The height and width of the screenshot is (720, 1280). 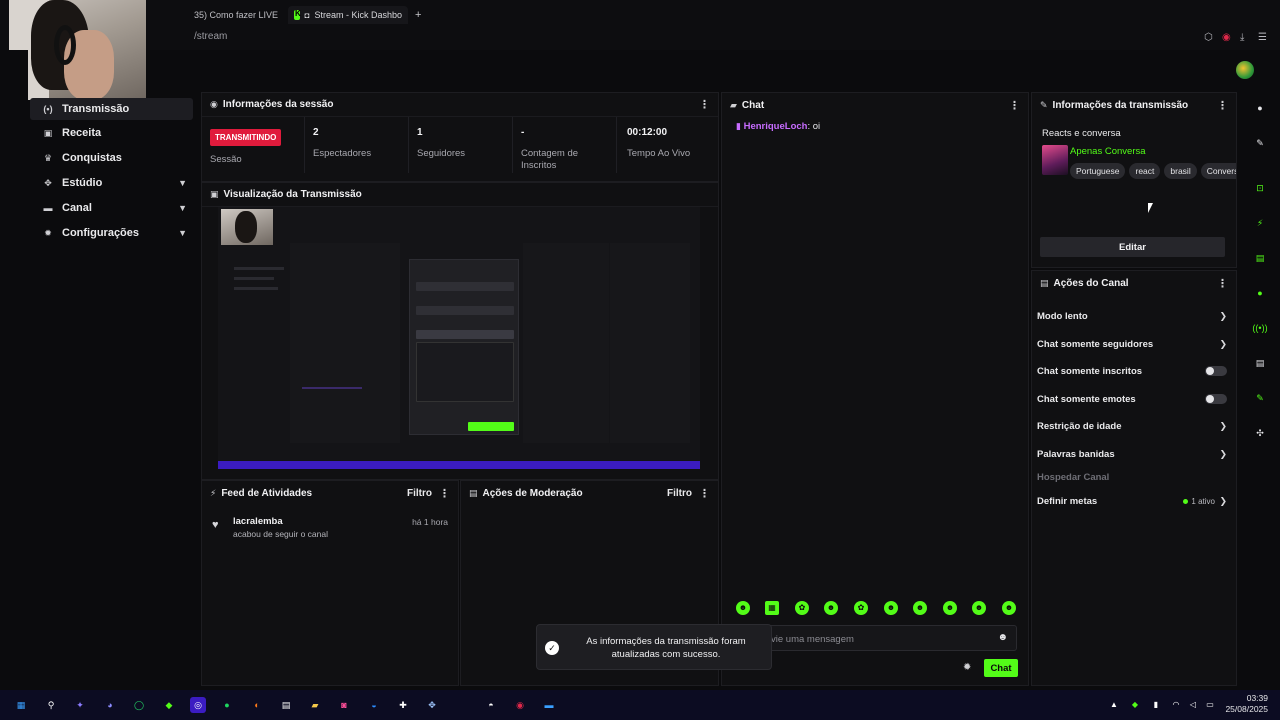 What do you see at coordinates (1242, 37) in the screenshot?
I see `download-icon: ⤓` at bounding box center [1242, 37].